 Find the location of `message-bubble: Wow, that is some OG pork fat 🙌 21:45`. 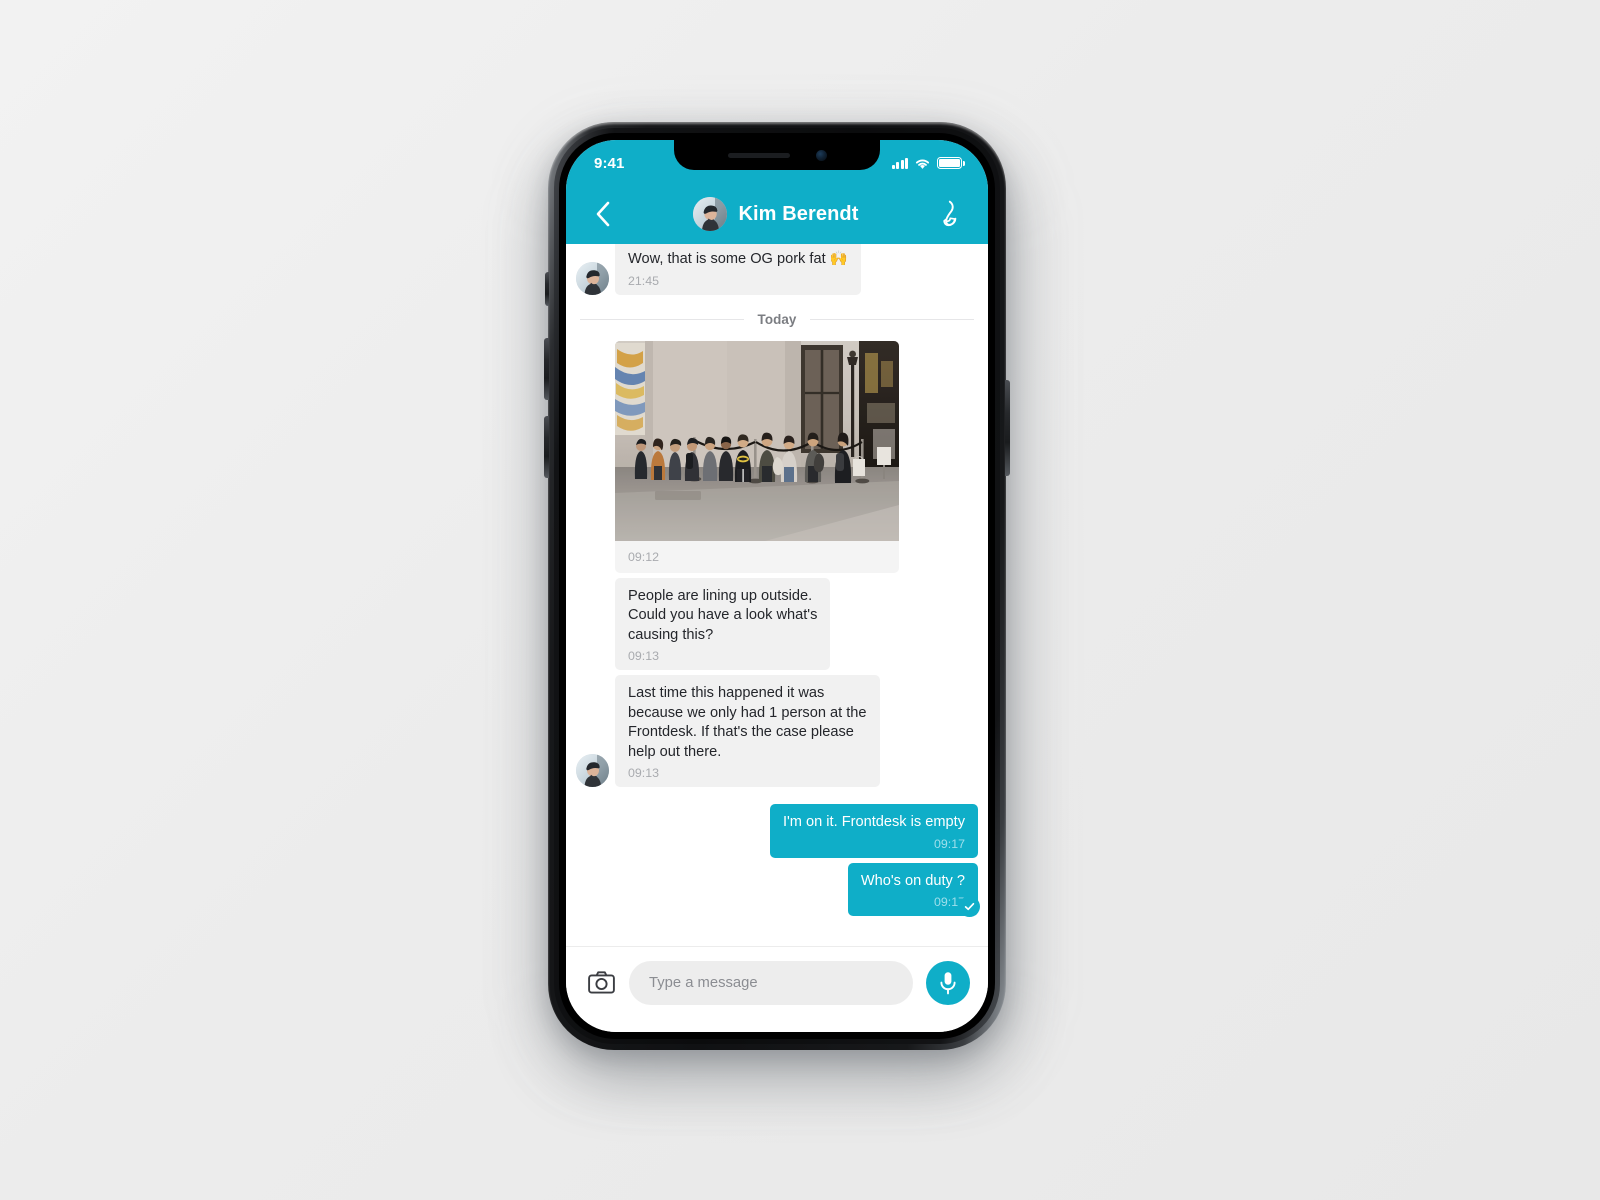

message-bubble: Wow, that is some OG pork fat 🙌 21:45 is located at coordinates (738, 269).